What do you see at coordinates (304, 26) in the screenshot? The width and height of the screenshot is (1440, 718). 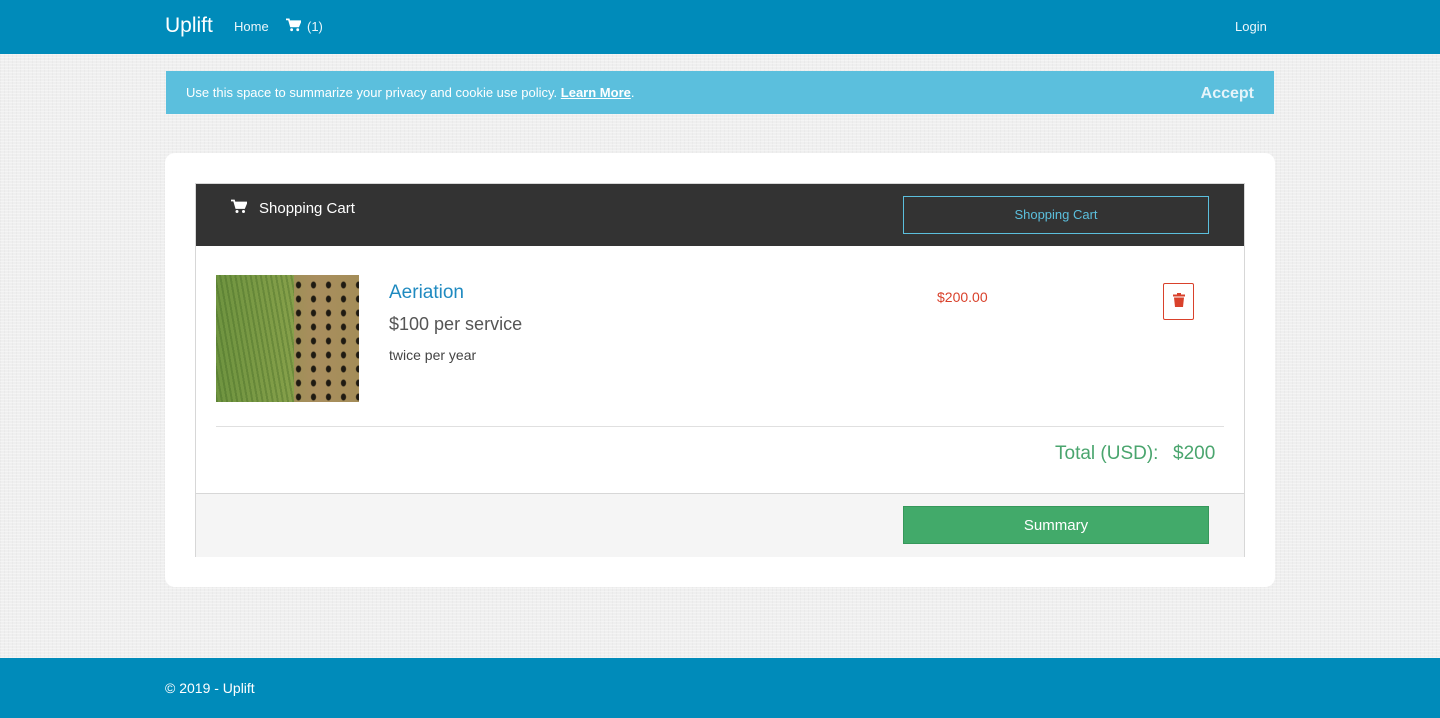 I see `nav-cart-link: (1)` at bounding box center [304, 26].